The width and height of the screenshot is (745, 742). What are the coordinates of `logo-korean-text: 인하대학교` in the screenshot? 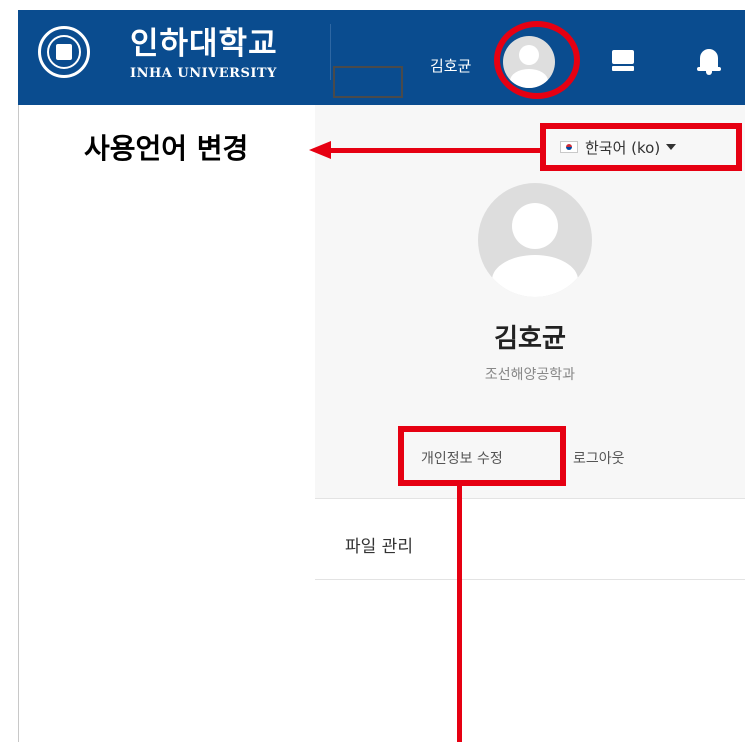 It's located at (204, 44).